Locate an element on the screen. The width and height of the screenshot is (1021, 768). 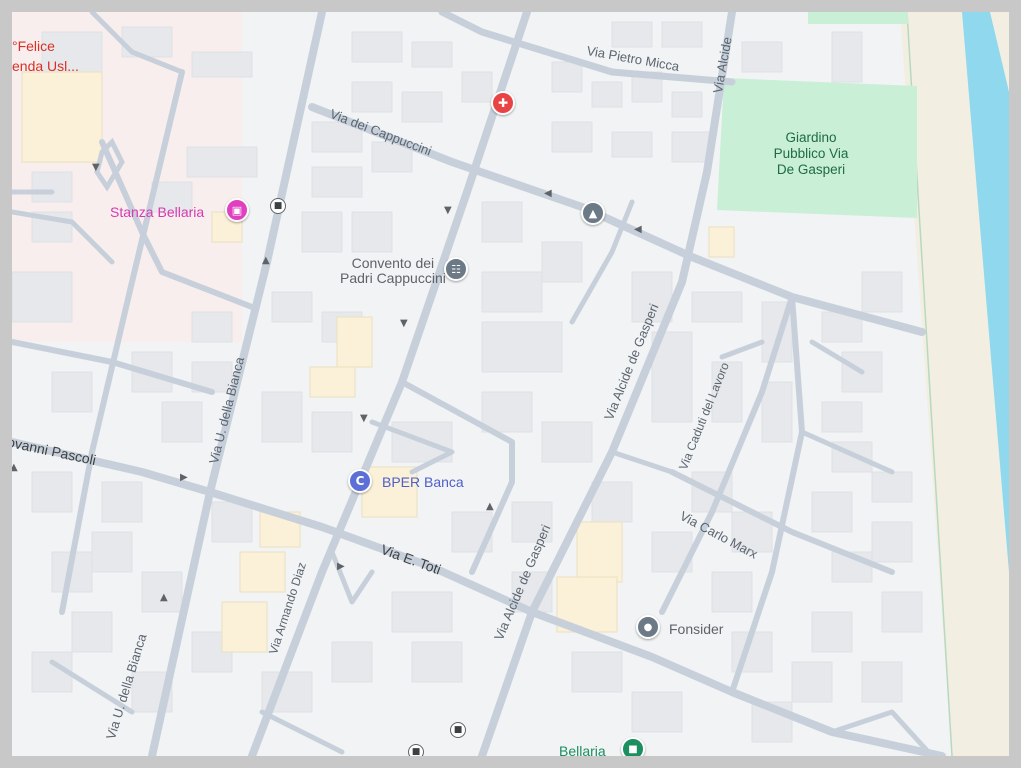
park-label-line3: De Gasperi is located at coordinates (811, 169).